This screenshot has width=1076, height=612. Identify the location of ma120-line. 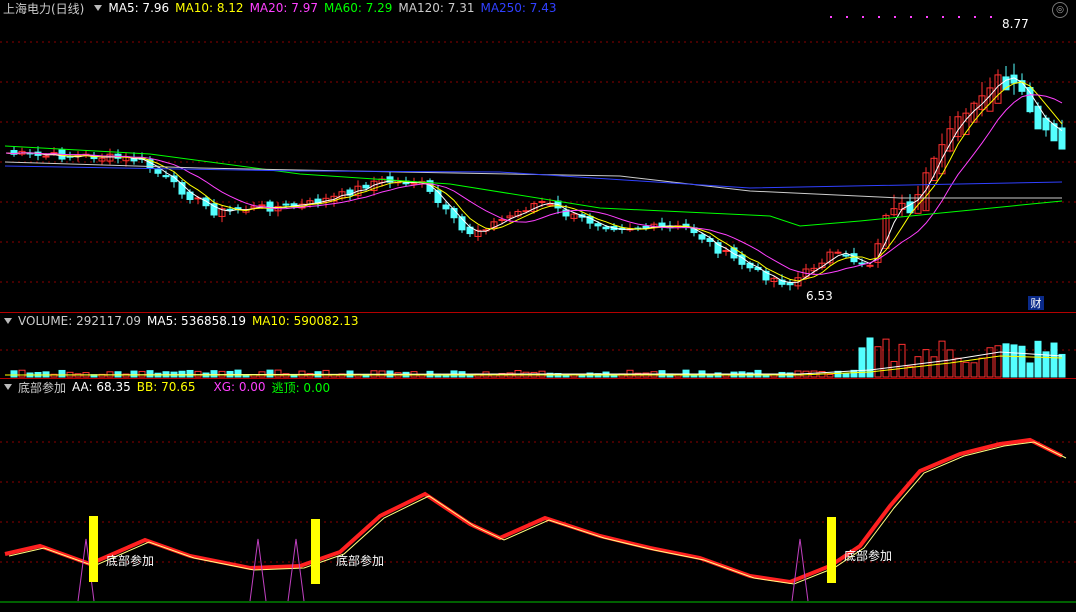
(533, 180).